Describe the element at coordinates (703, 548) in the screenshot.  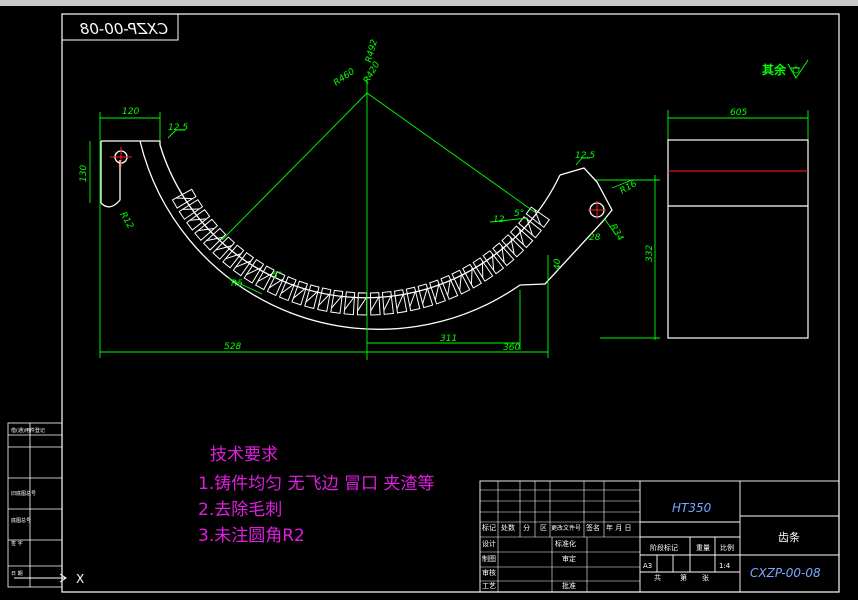
I see `tb-weight: 重量` at that location.